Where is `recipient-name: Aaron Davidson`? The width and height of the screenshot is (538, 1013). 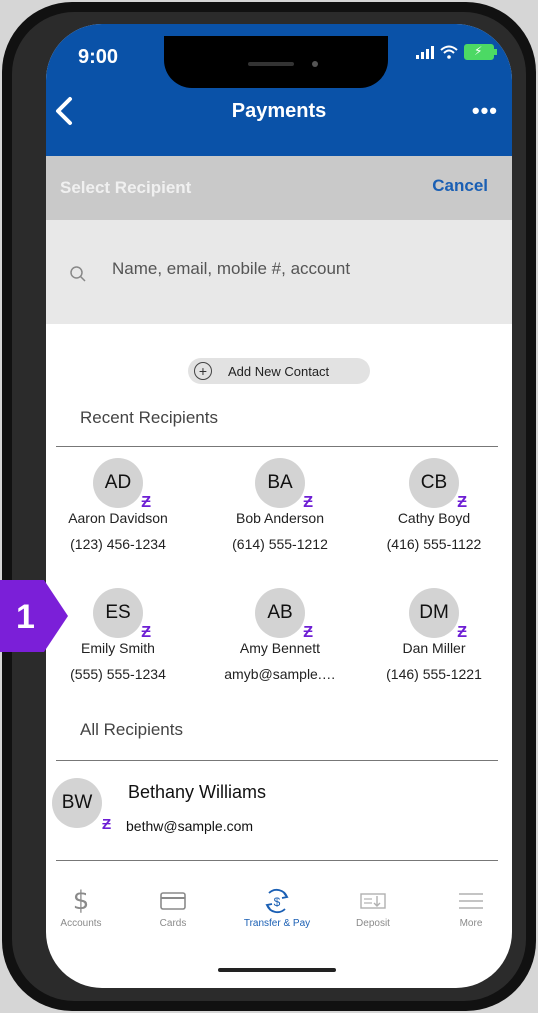 recipient-name: Aaron Davidson is located at coordinates (118, 518).